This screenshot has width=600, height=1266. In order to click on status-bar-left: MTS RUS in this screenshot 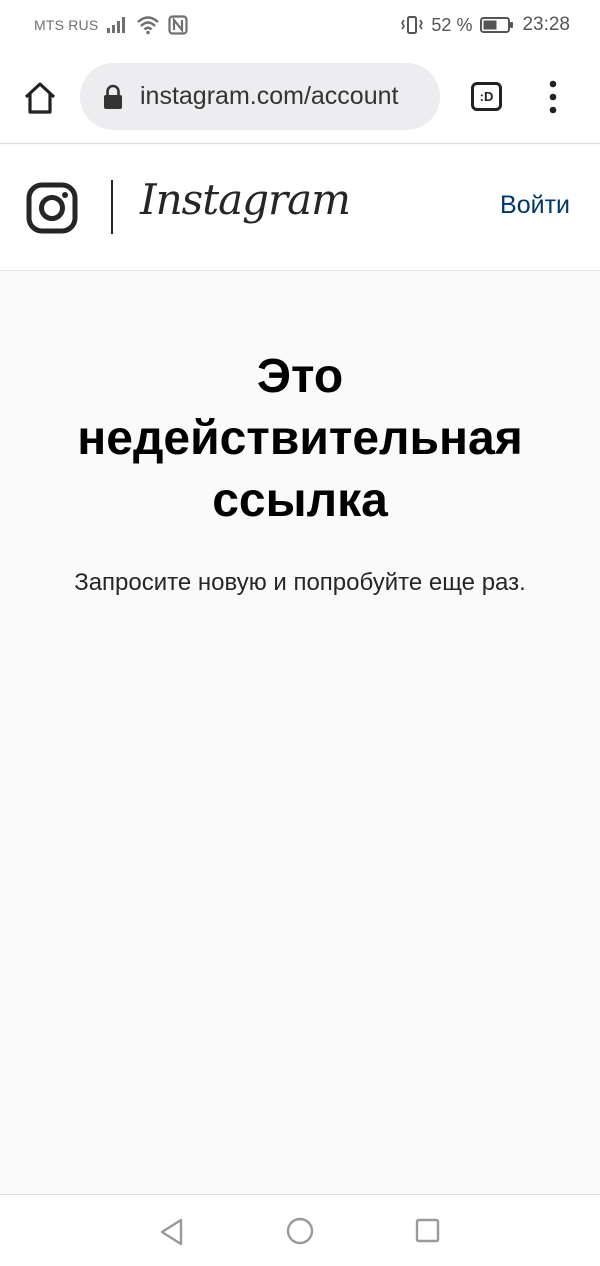, I will do `click(111, 25)`.